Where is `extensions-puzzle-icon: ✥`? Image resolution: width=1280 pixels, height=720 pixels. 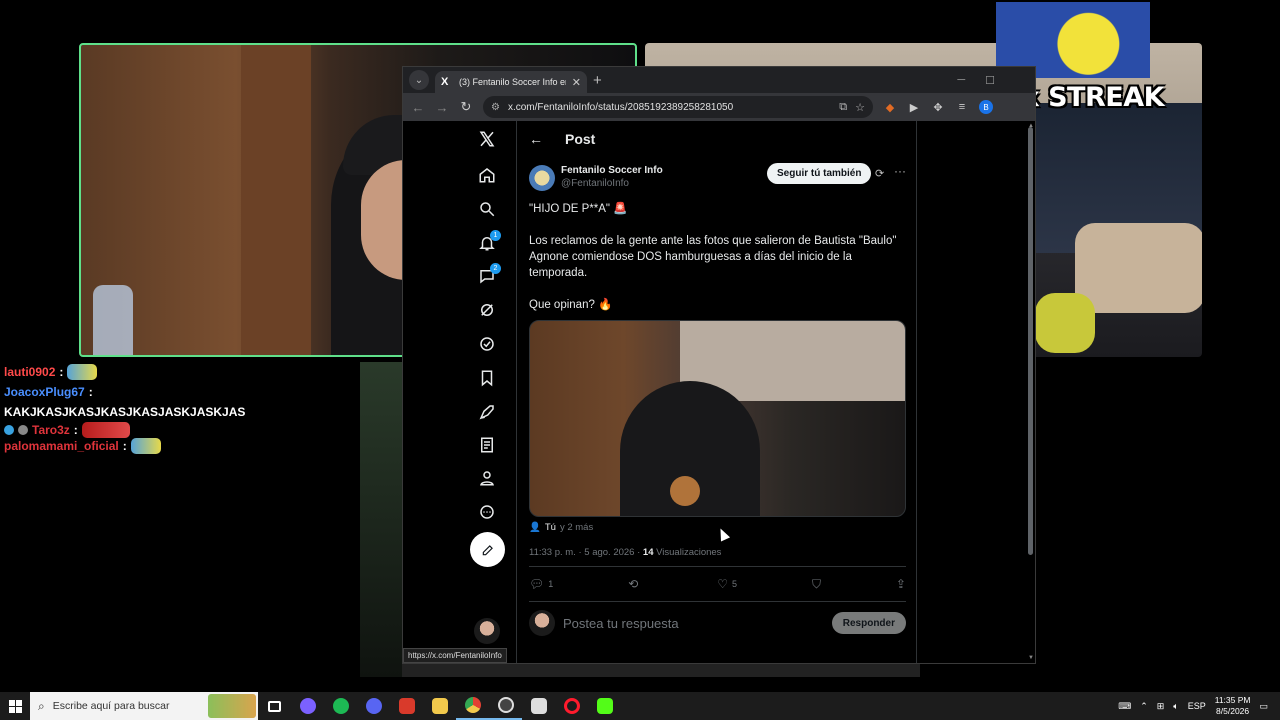 extensions-puzzle-icon: ✥ is located at coordinates (938, 107).